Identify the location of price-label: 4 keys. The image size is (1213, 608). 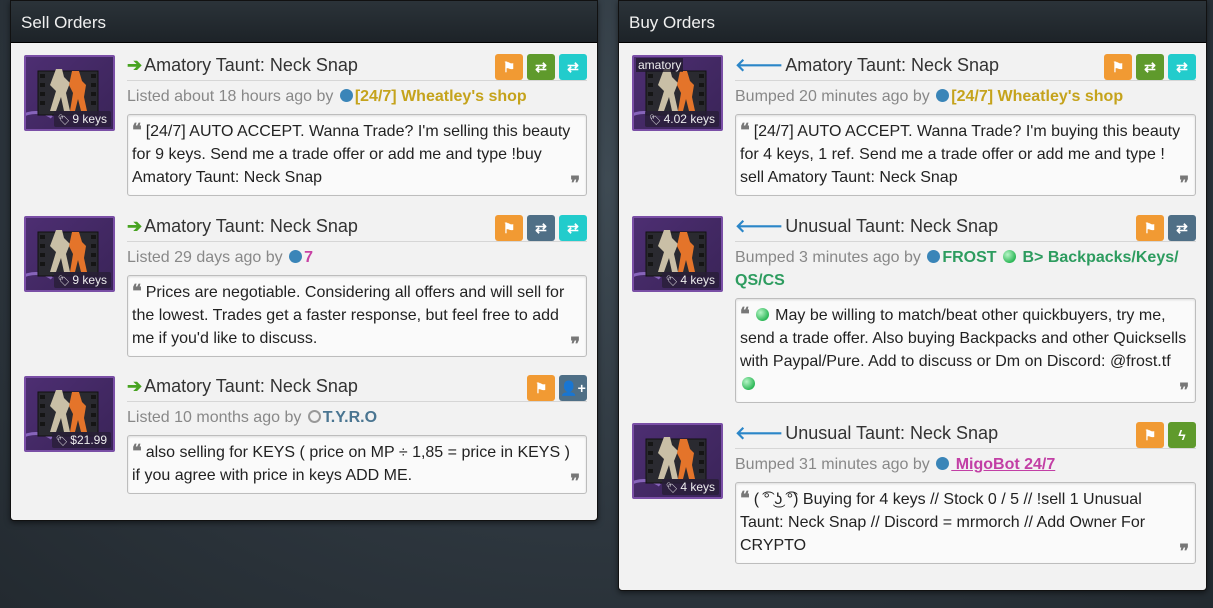
(697, 487).